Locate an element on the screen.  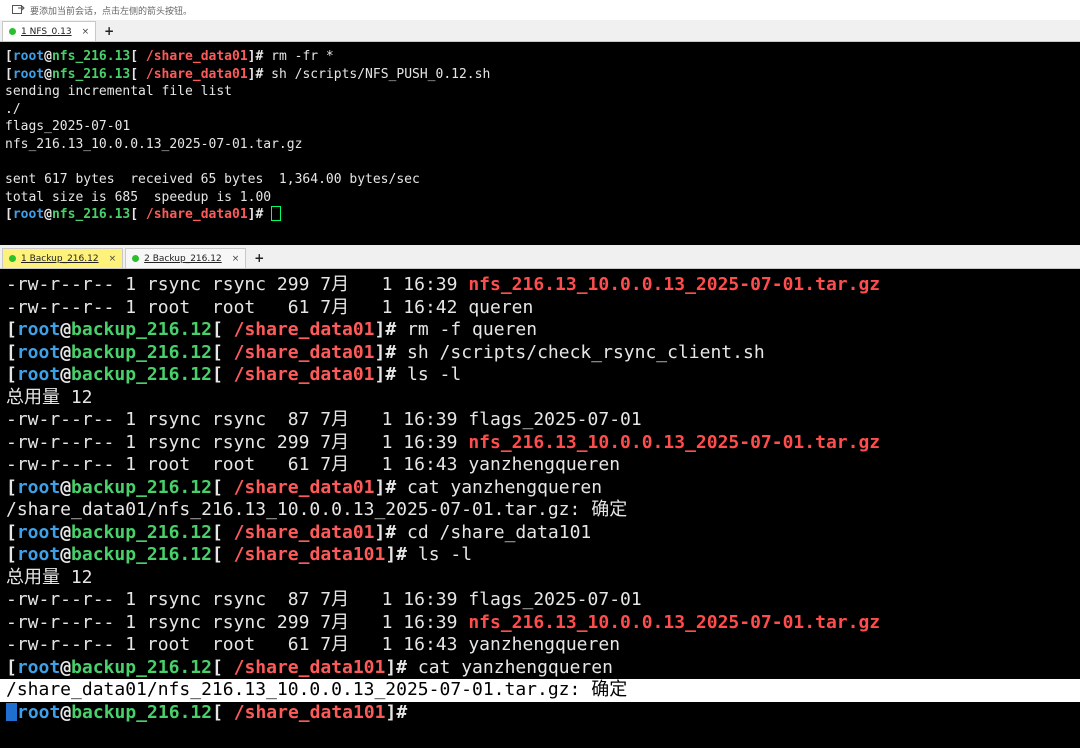
tab-label: 1 NFS_0.13 is located at coordinates (46, 31).